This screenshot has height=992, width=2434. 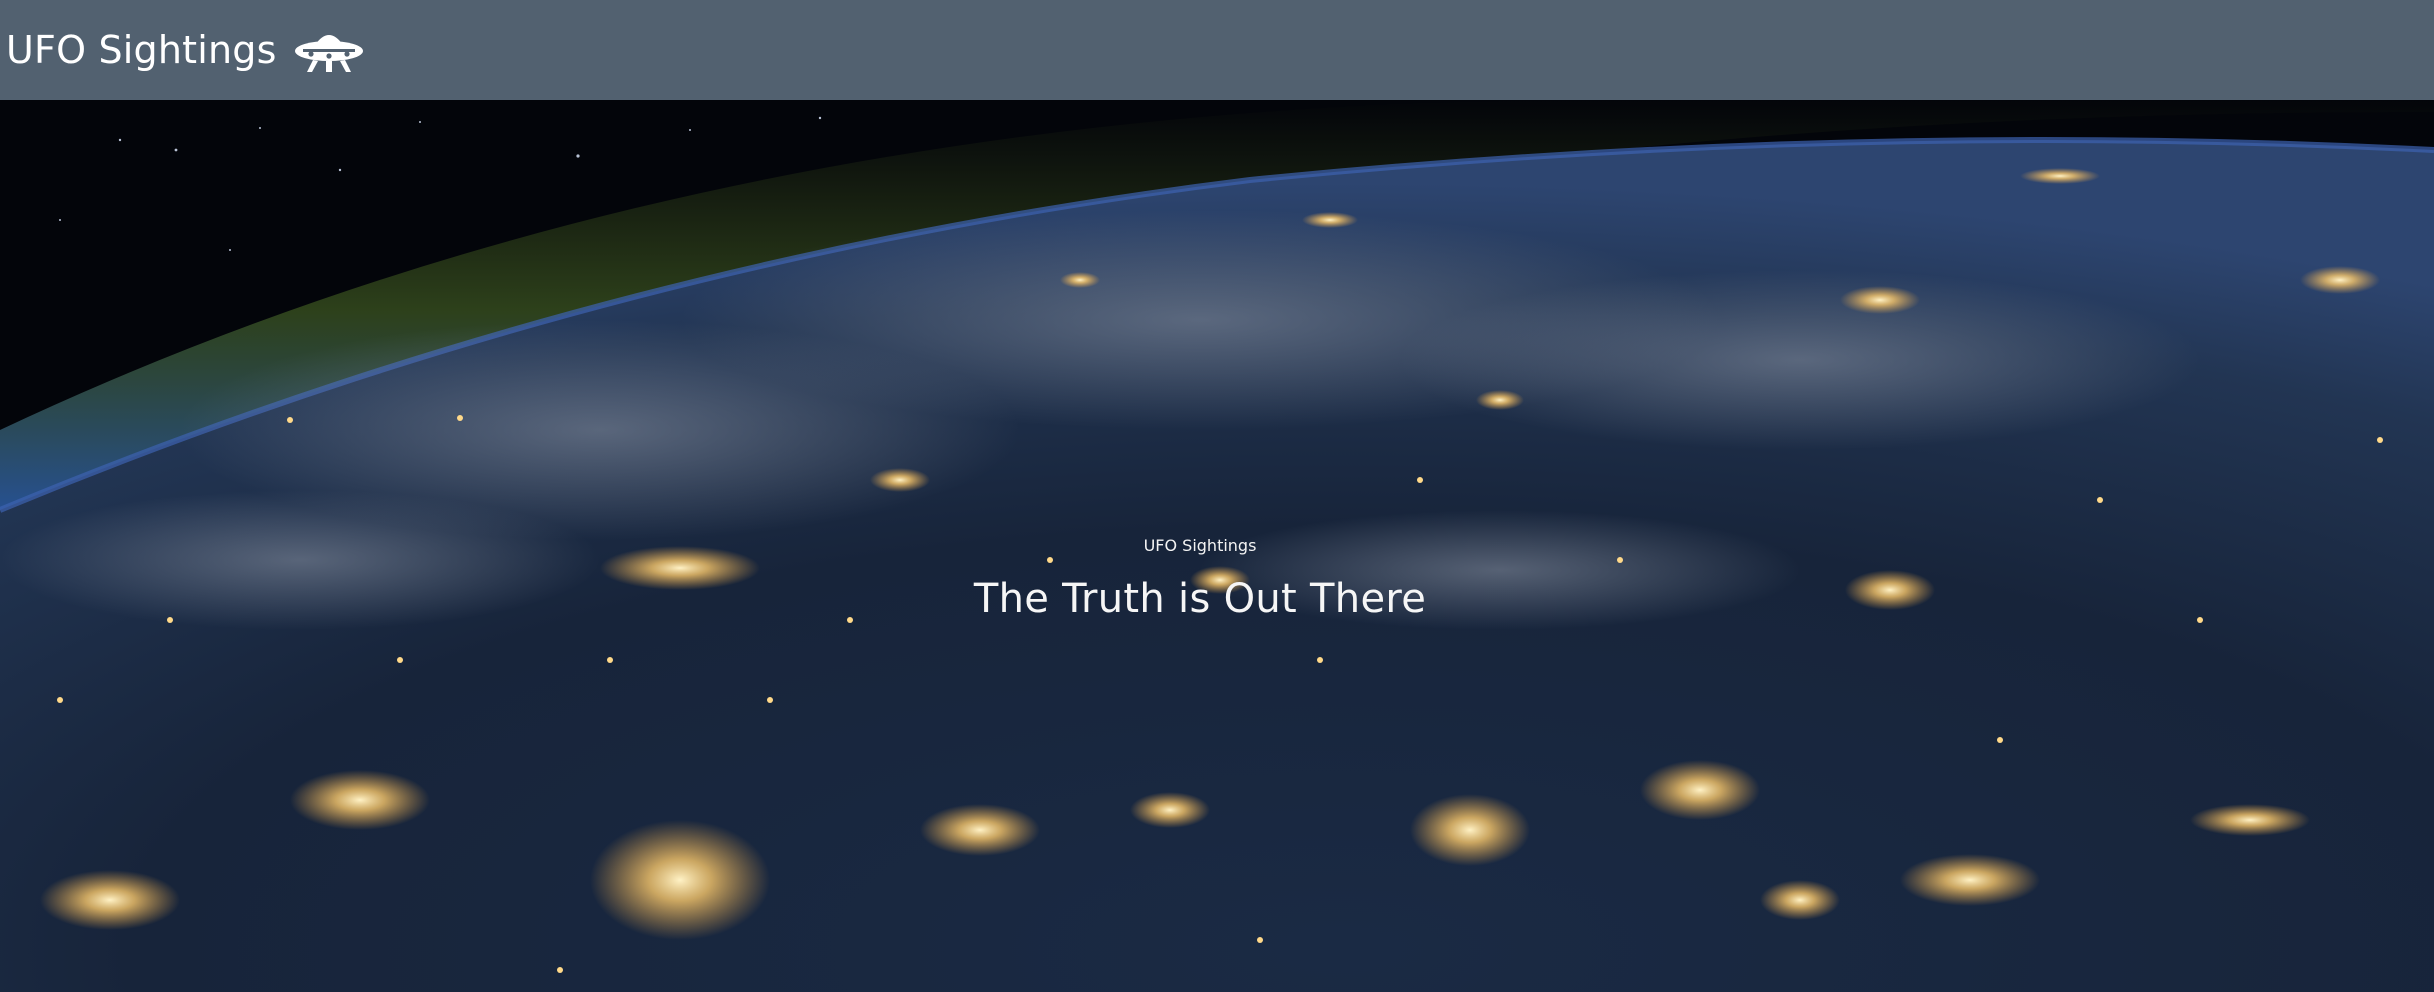 I want to click on brand-title: UFO Sightings, so click(x=141, y=50).